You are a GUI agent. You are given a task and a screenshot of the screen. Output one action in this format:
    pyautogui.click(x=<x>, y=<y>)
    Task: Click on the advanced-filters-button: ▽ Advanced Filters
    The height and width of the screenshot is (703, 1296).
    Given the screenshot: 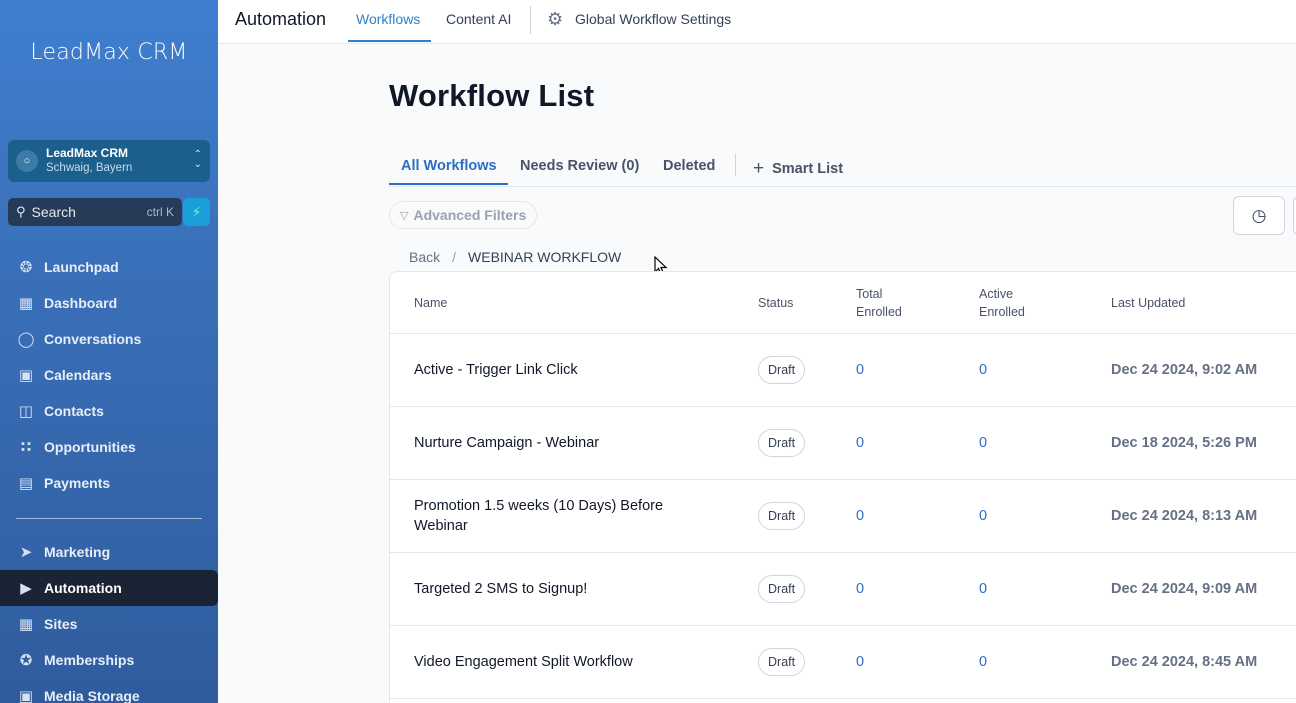 What is the action you would take?
    pyautogui.click(x=463, y=215)
    